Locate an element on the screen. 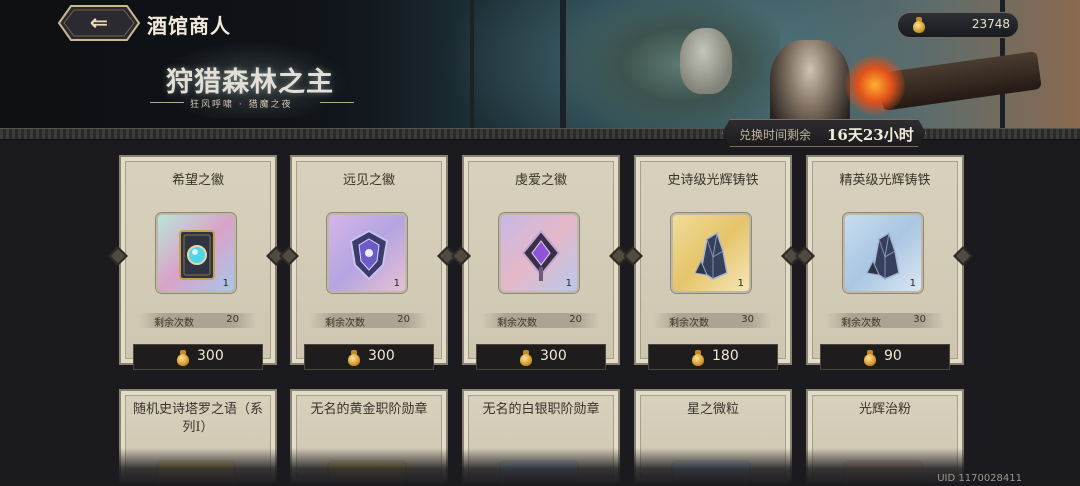 Image resolution: width=1080 pixels, height=486 pixels. buy-button: 90 is located at coordinates (885, 357).